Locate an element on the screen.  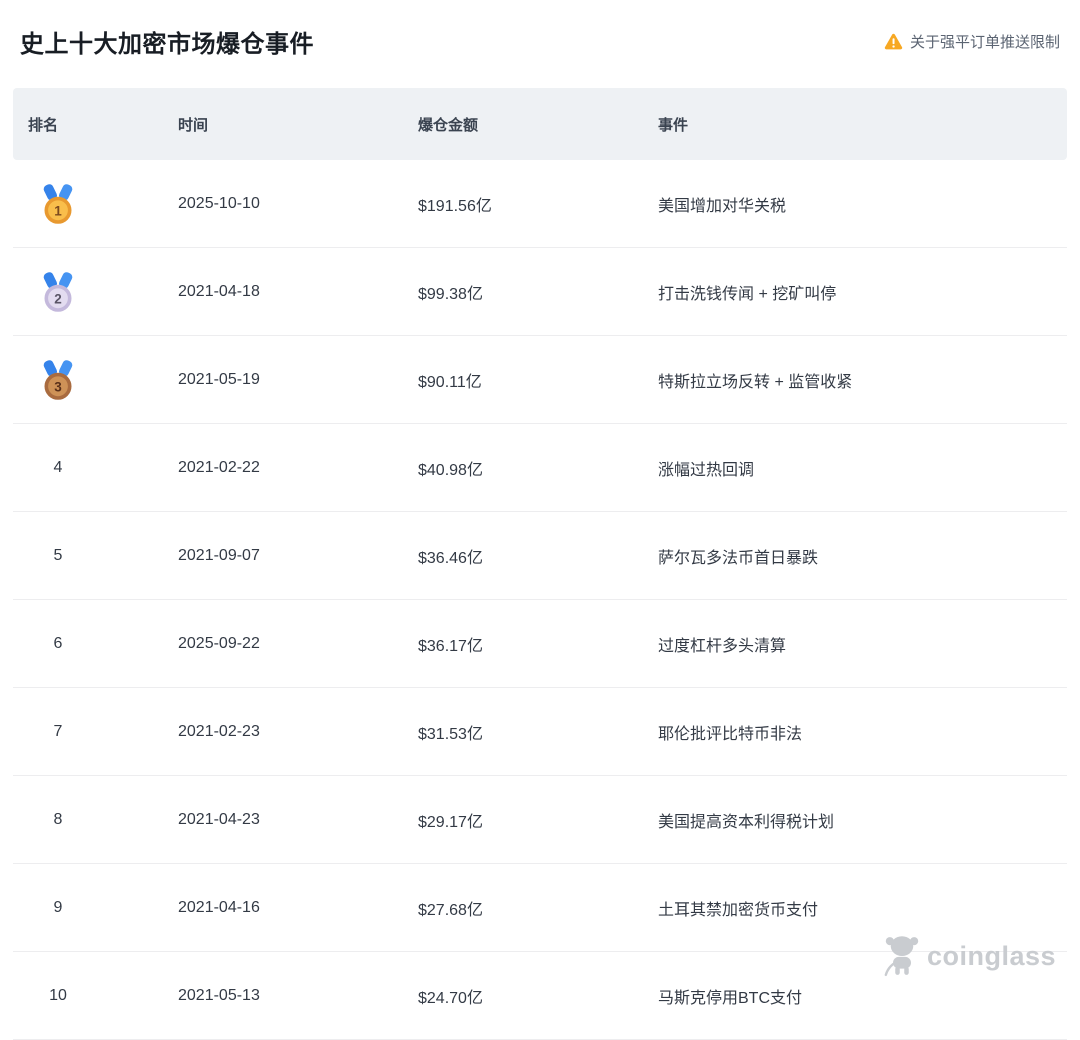
liquidation-amount: $191.56亿 is located at coordinates (455, 206).